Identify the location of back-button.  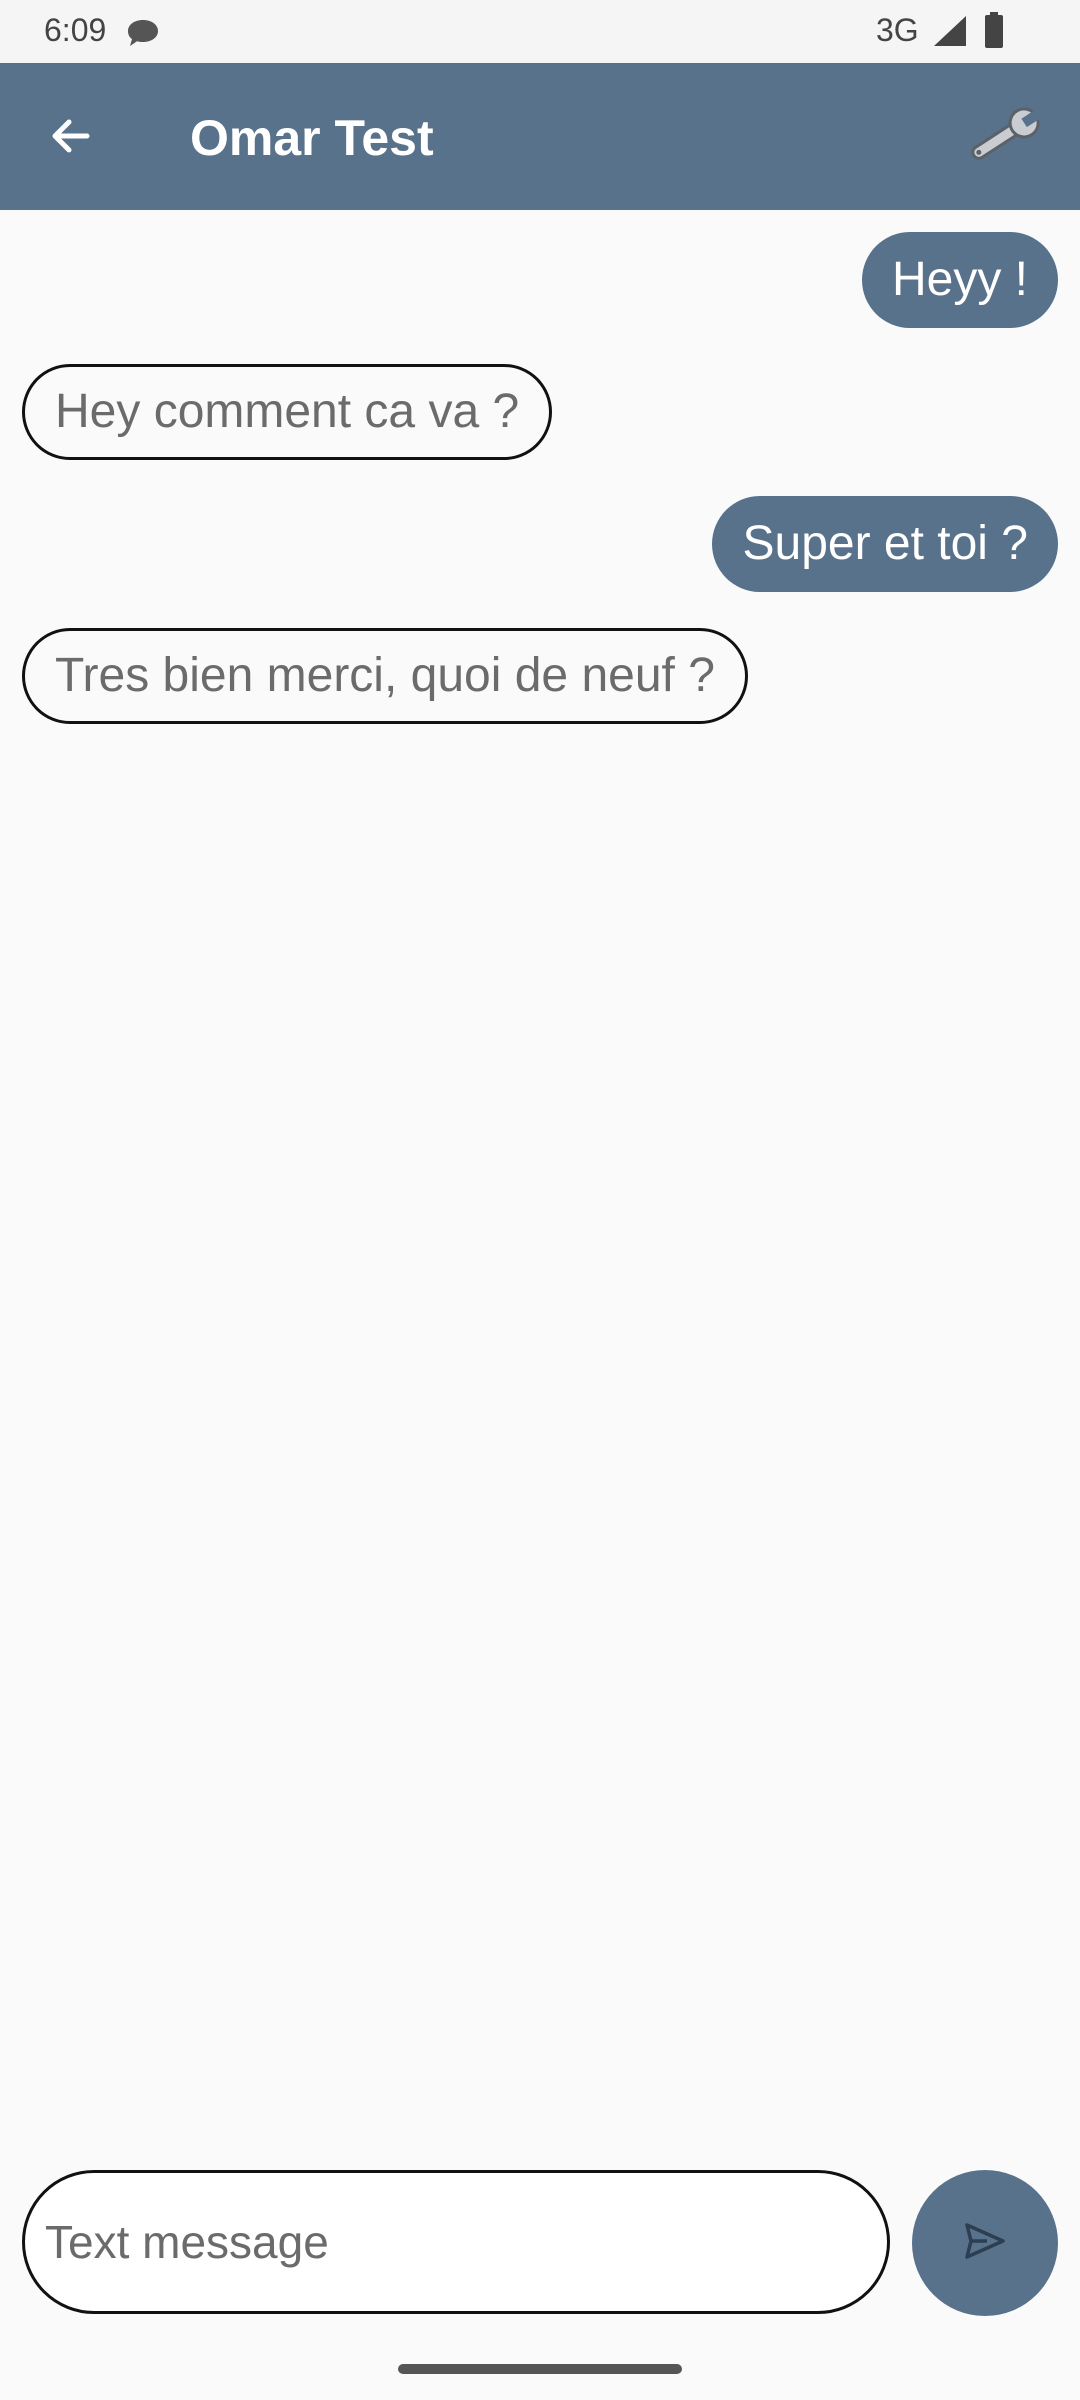
(71, 138).